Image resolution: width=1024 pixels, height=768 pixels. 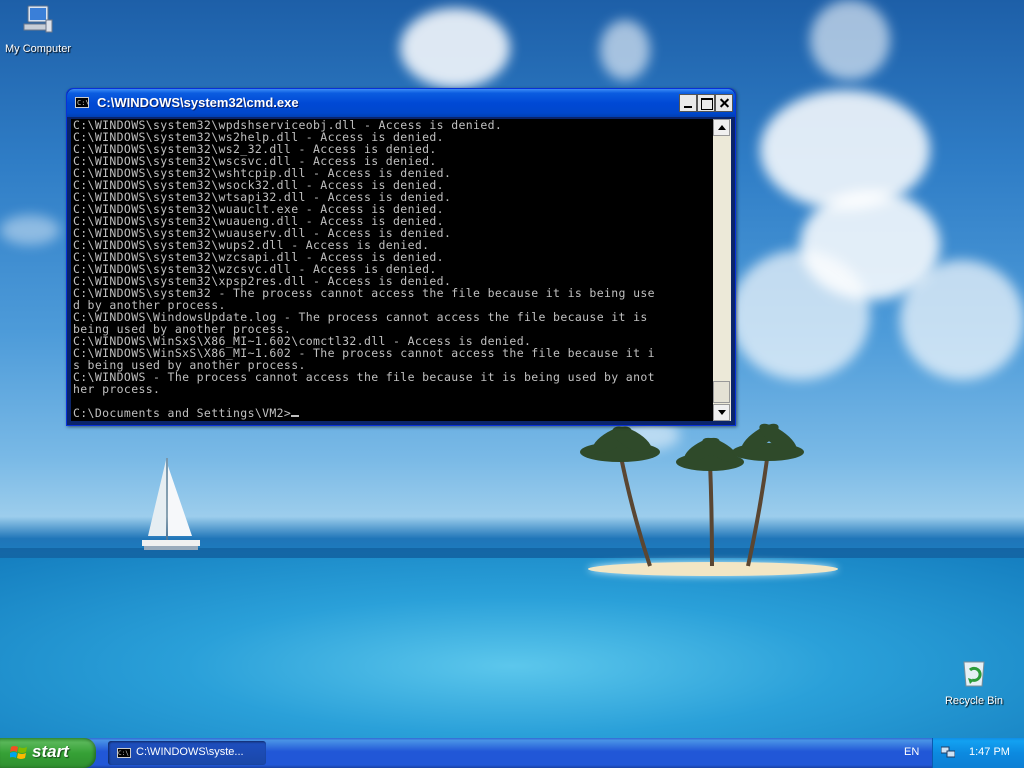 What do you see at coordinates (974, 674) in the screenshot?
I see `recycle-bin-icon` at bounding box center [974, 674].